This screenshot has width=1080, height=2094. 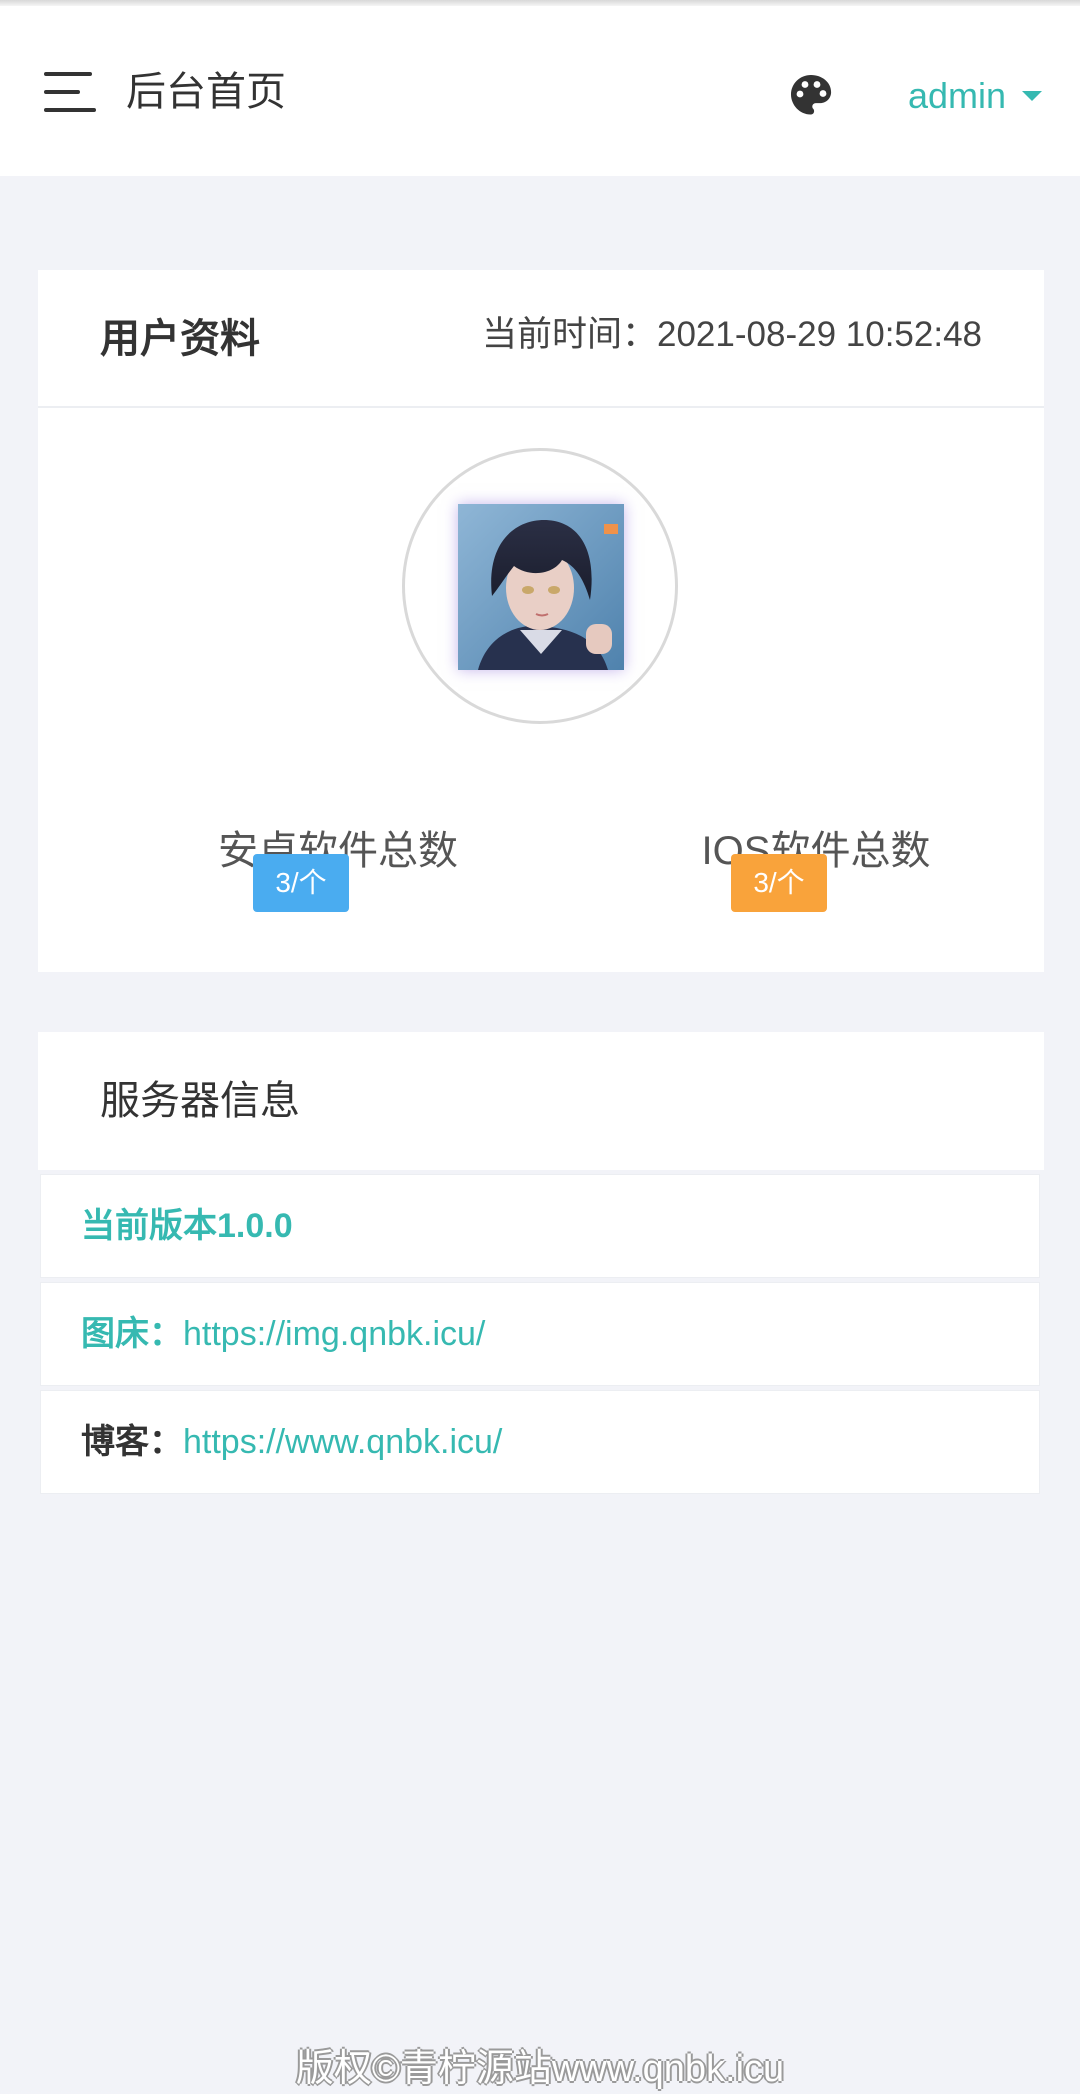 I want to click on user-menu: admin, so click(x=975, y=96).